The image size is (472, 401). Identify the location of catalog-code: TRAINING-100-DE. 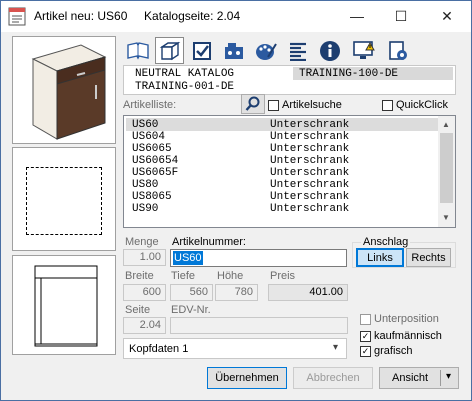
(349, 74).